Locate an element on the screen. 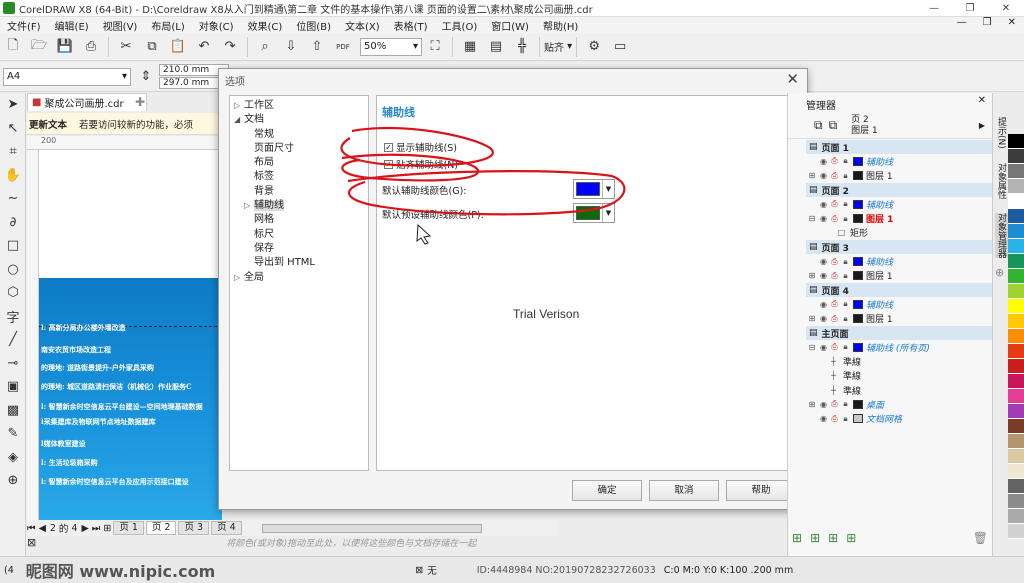 The width and height of the screenshot is (1024, 583). page-tab-2: 页 2 is located at coordinates (161, 528).